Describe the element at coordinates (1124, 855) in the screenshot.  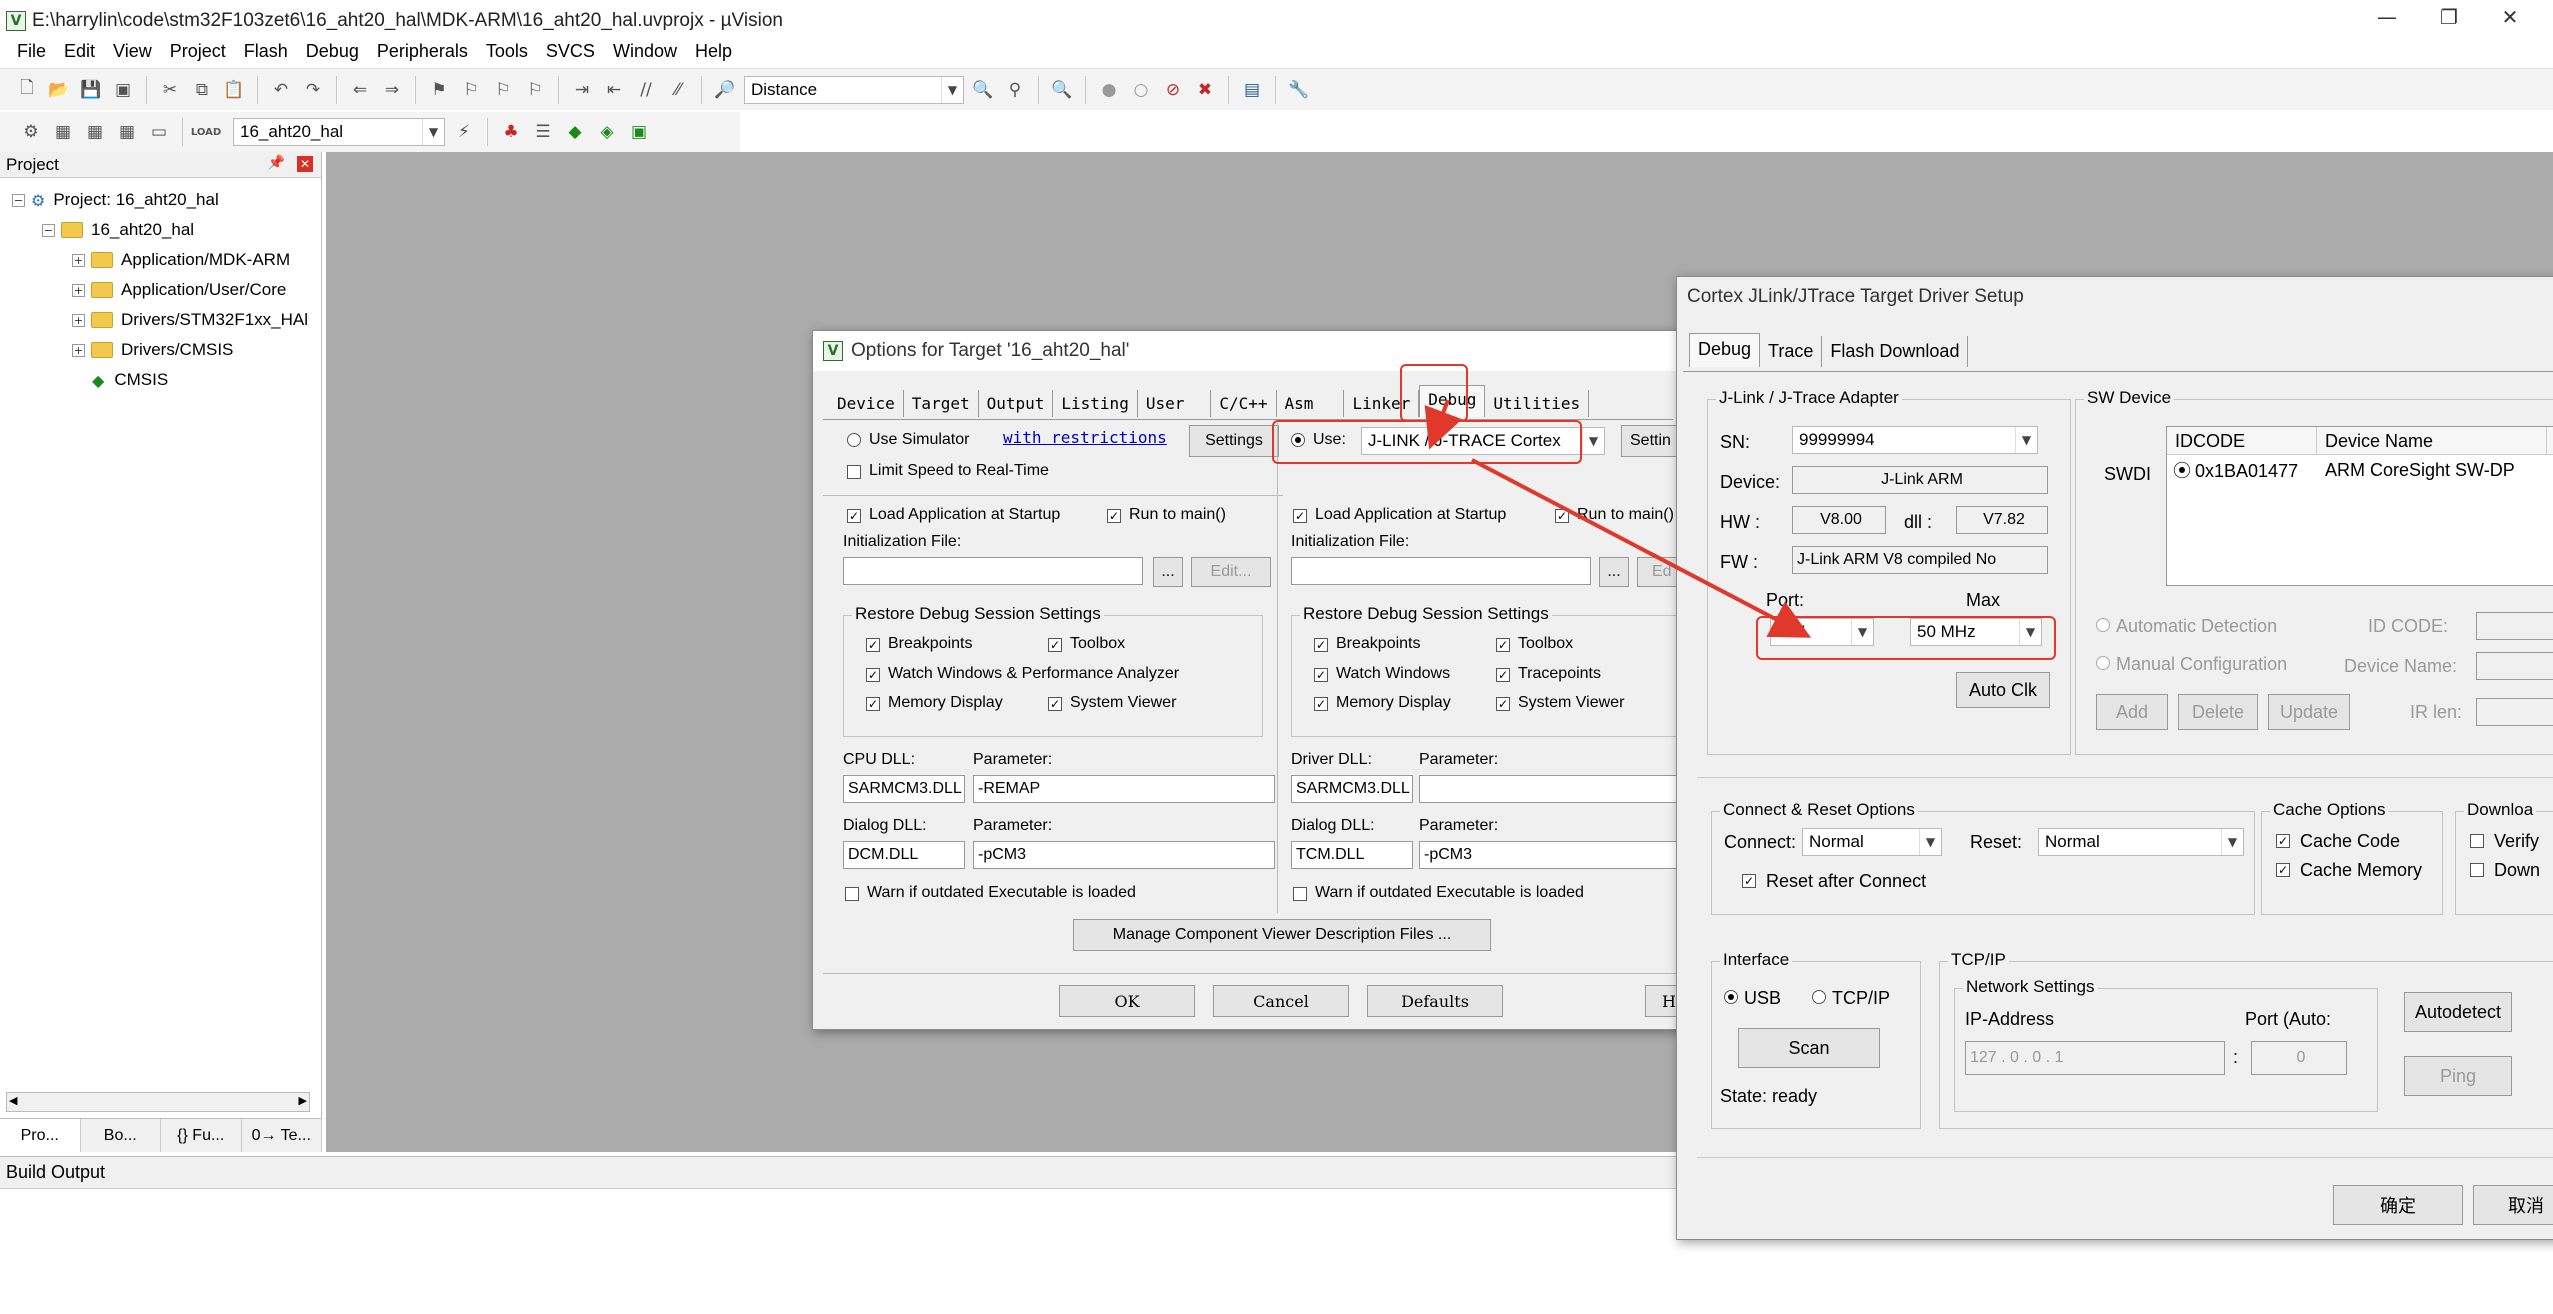
I see `dialog-param-input: -pCM3` at that location.